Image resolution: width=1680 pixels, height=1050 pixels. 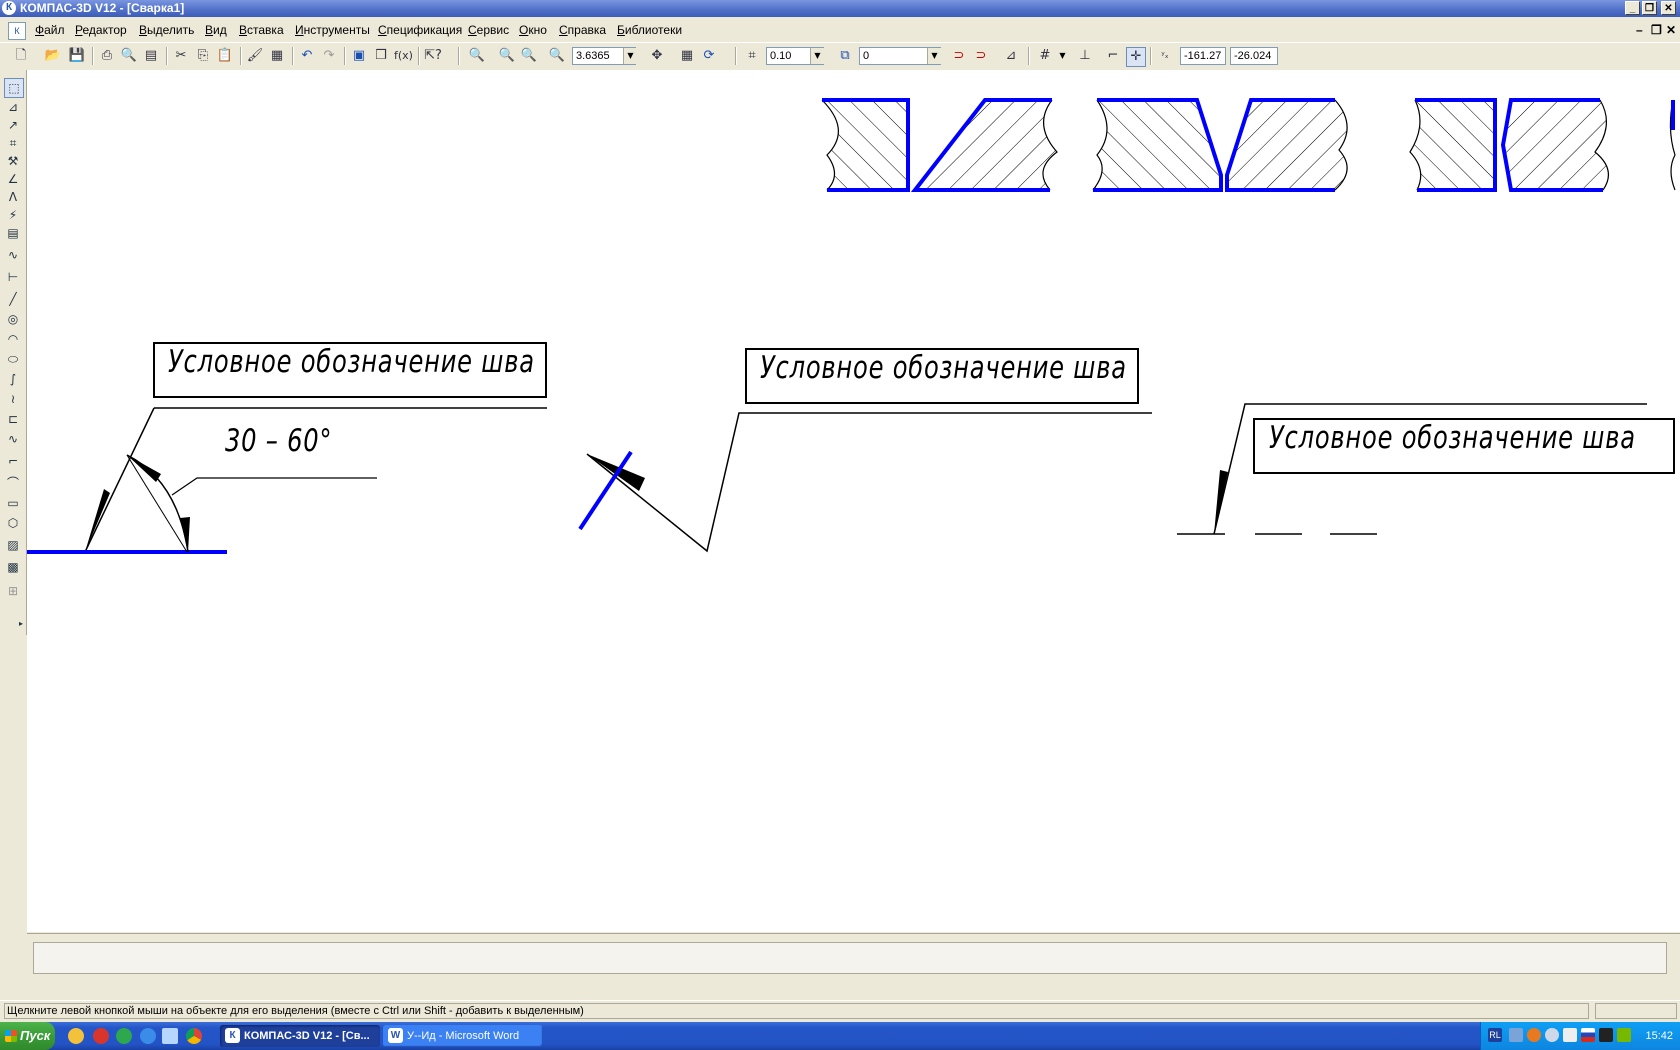 What do you see at coordinates (420, 30) in the screenshot?
I see `menu-specification: Спецификация` at bounding box center [420, 30].